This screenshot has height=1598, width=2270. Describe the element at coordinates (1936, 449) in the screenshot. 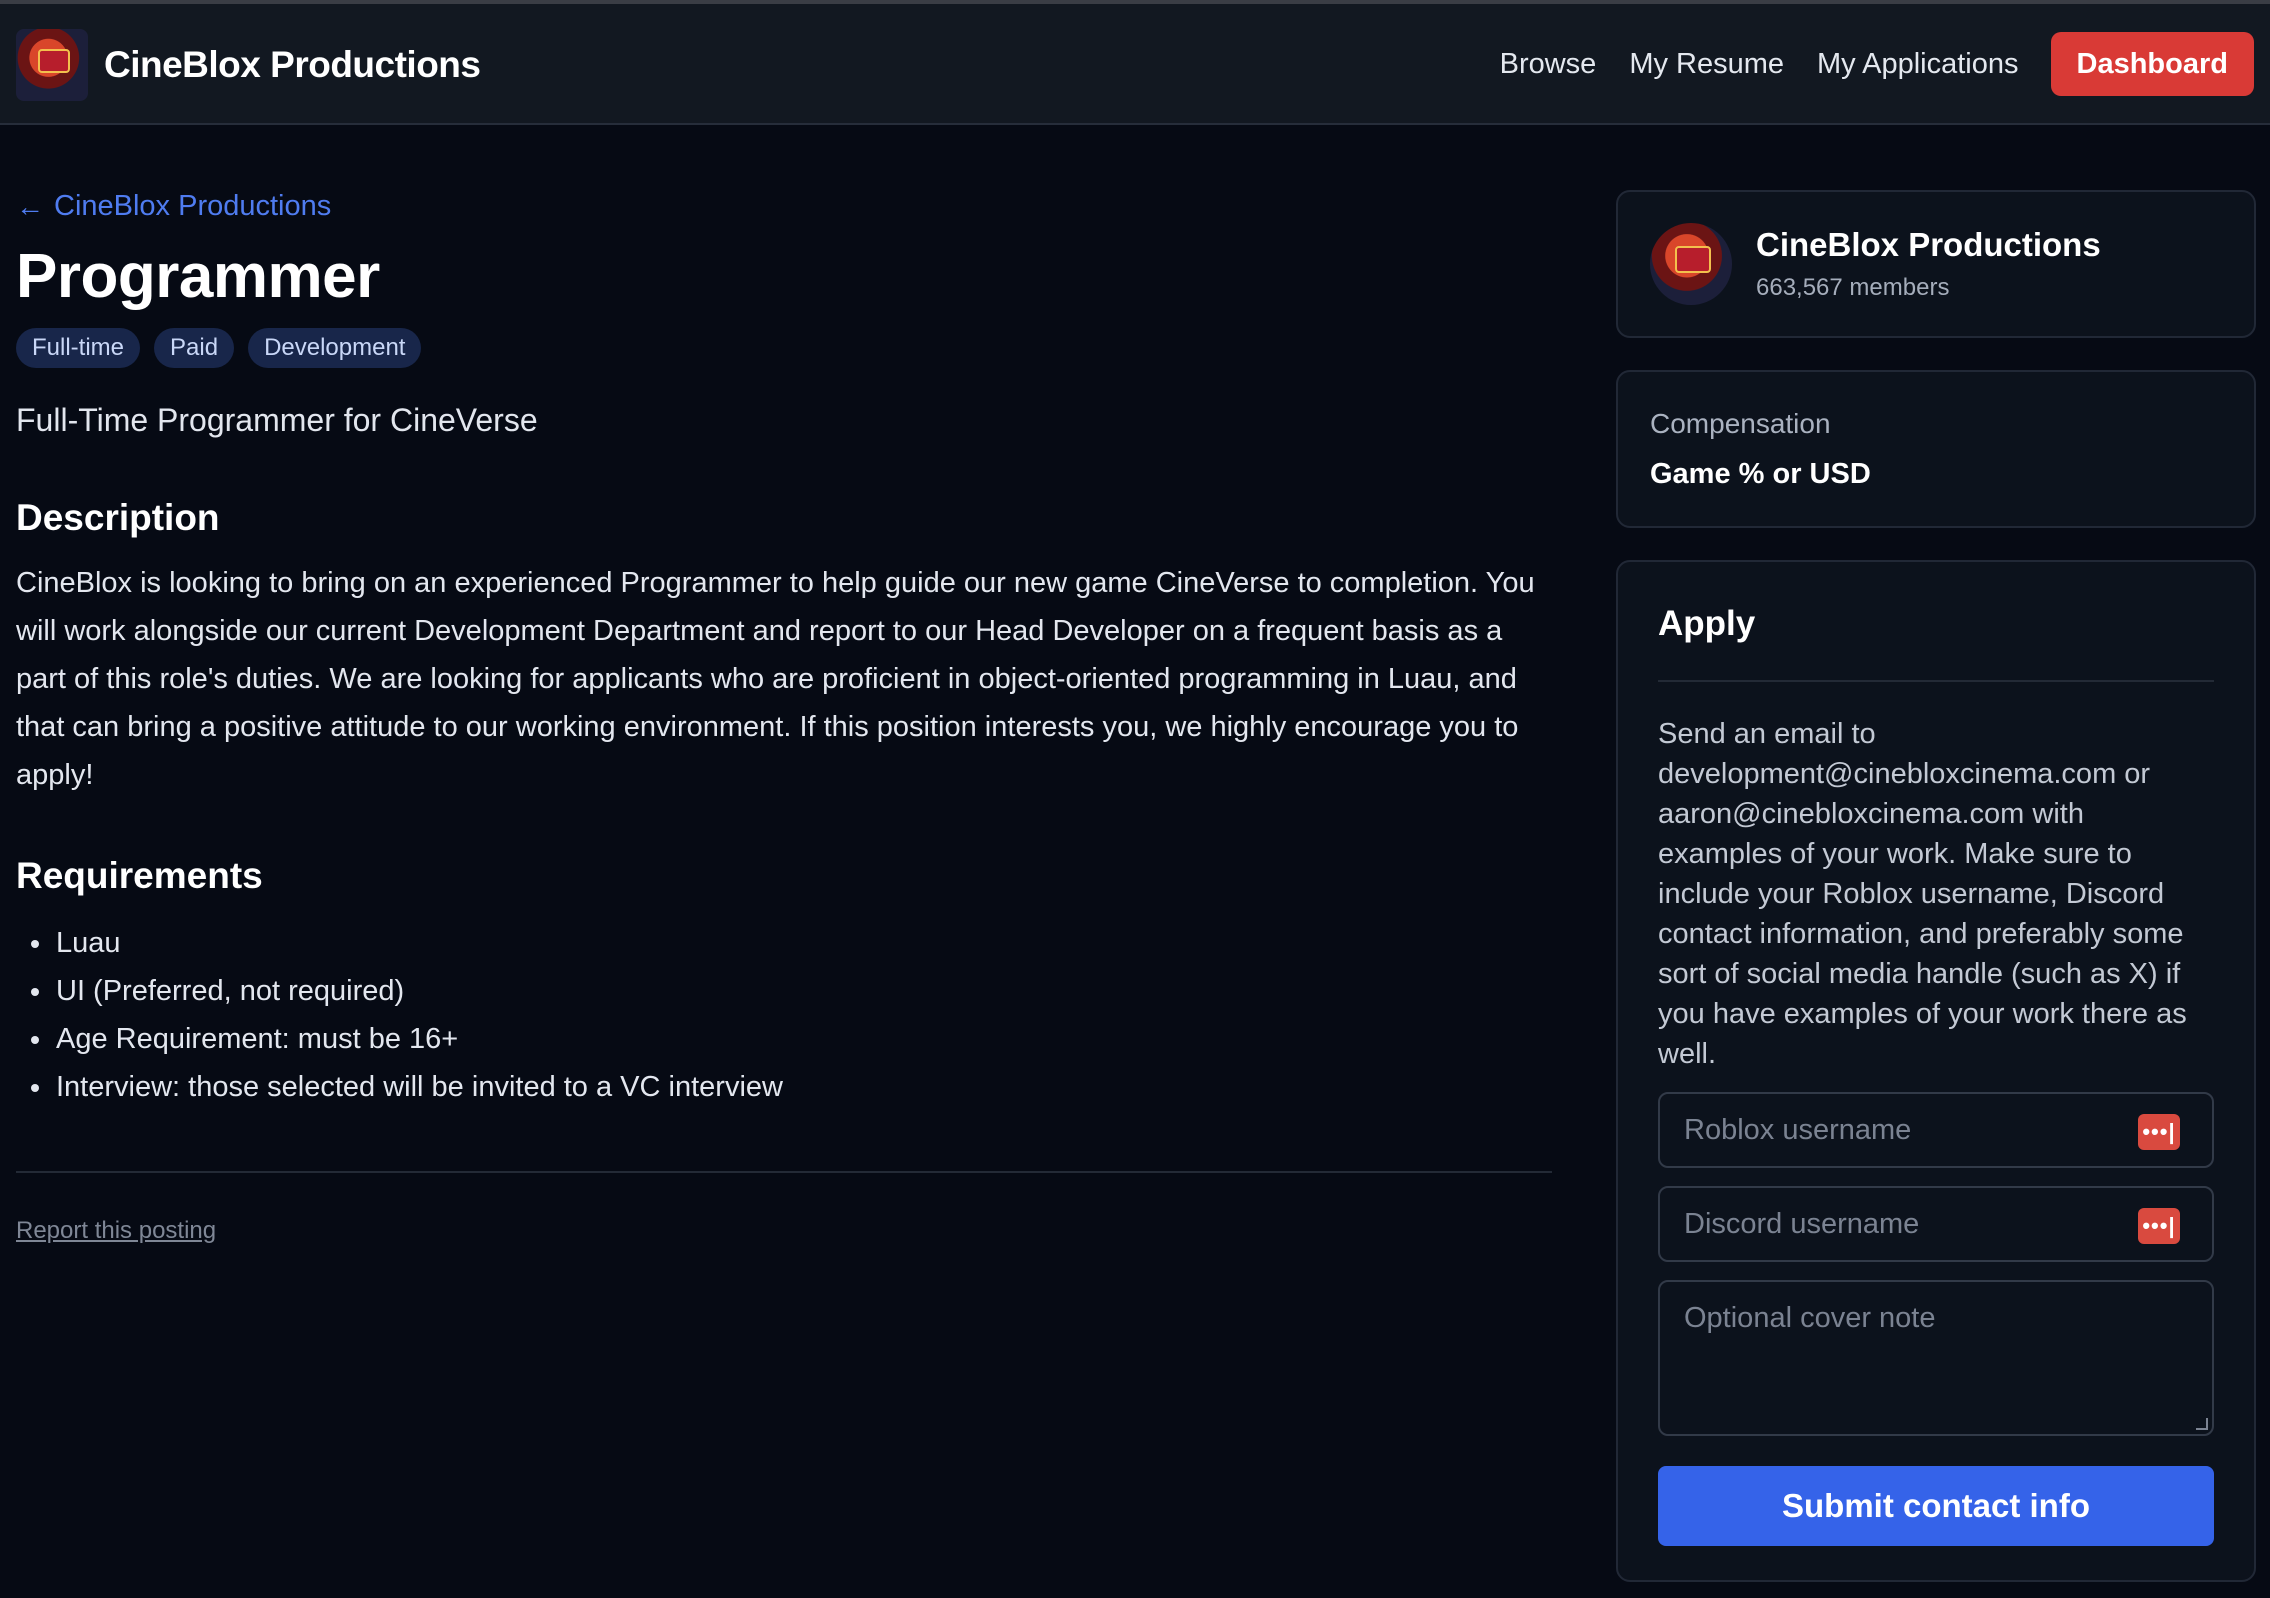

I see `compensation-card: Compensation Game % or USD` at that location.